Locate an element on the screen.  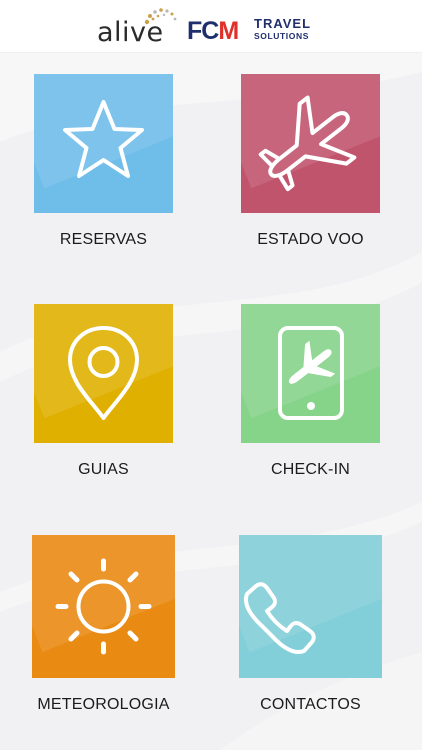
fcm-logo-letters: FCM is located at coordinates (213, 31).